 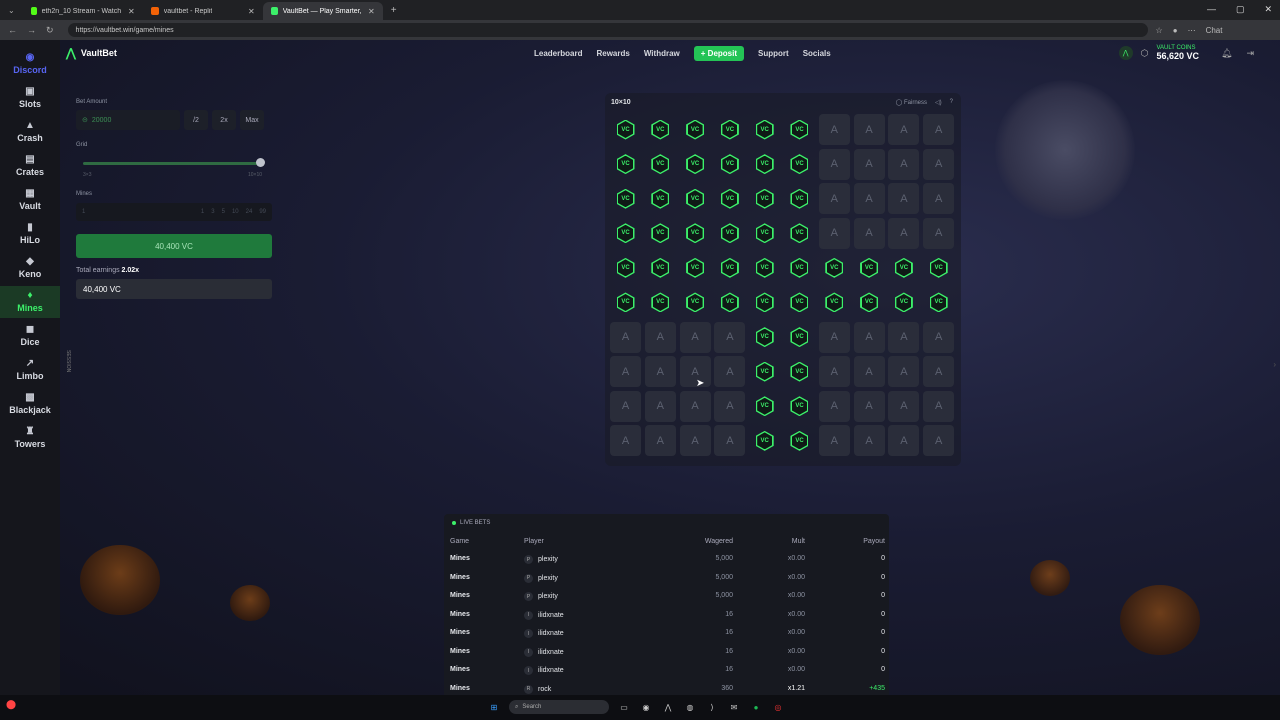 I want to click on mines-option: 10, so click(x=235, y=212).